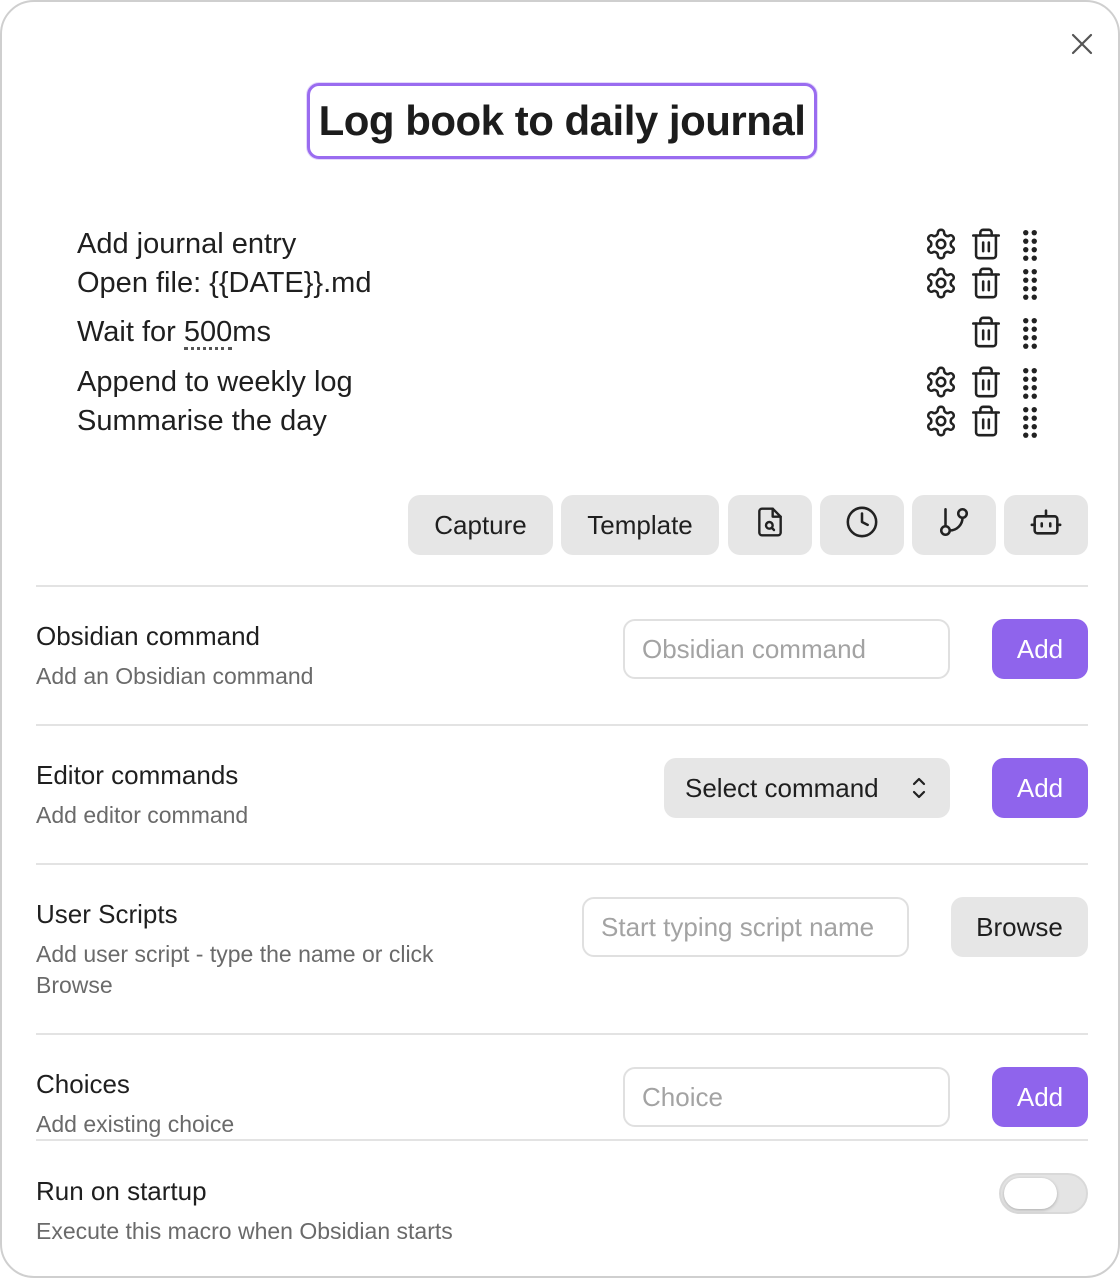  I want to click on conditional-button, so click(954, 525).